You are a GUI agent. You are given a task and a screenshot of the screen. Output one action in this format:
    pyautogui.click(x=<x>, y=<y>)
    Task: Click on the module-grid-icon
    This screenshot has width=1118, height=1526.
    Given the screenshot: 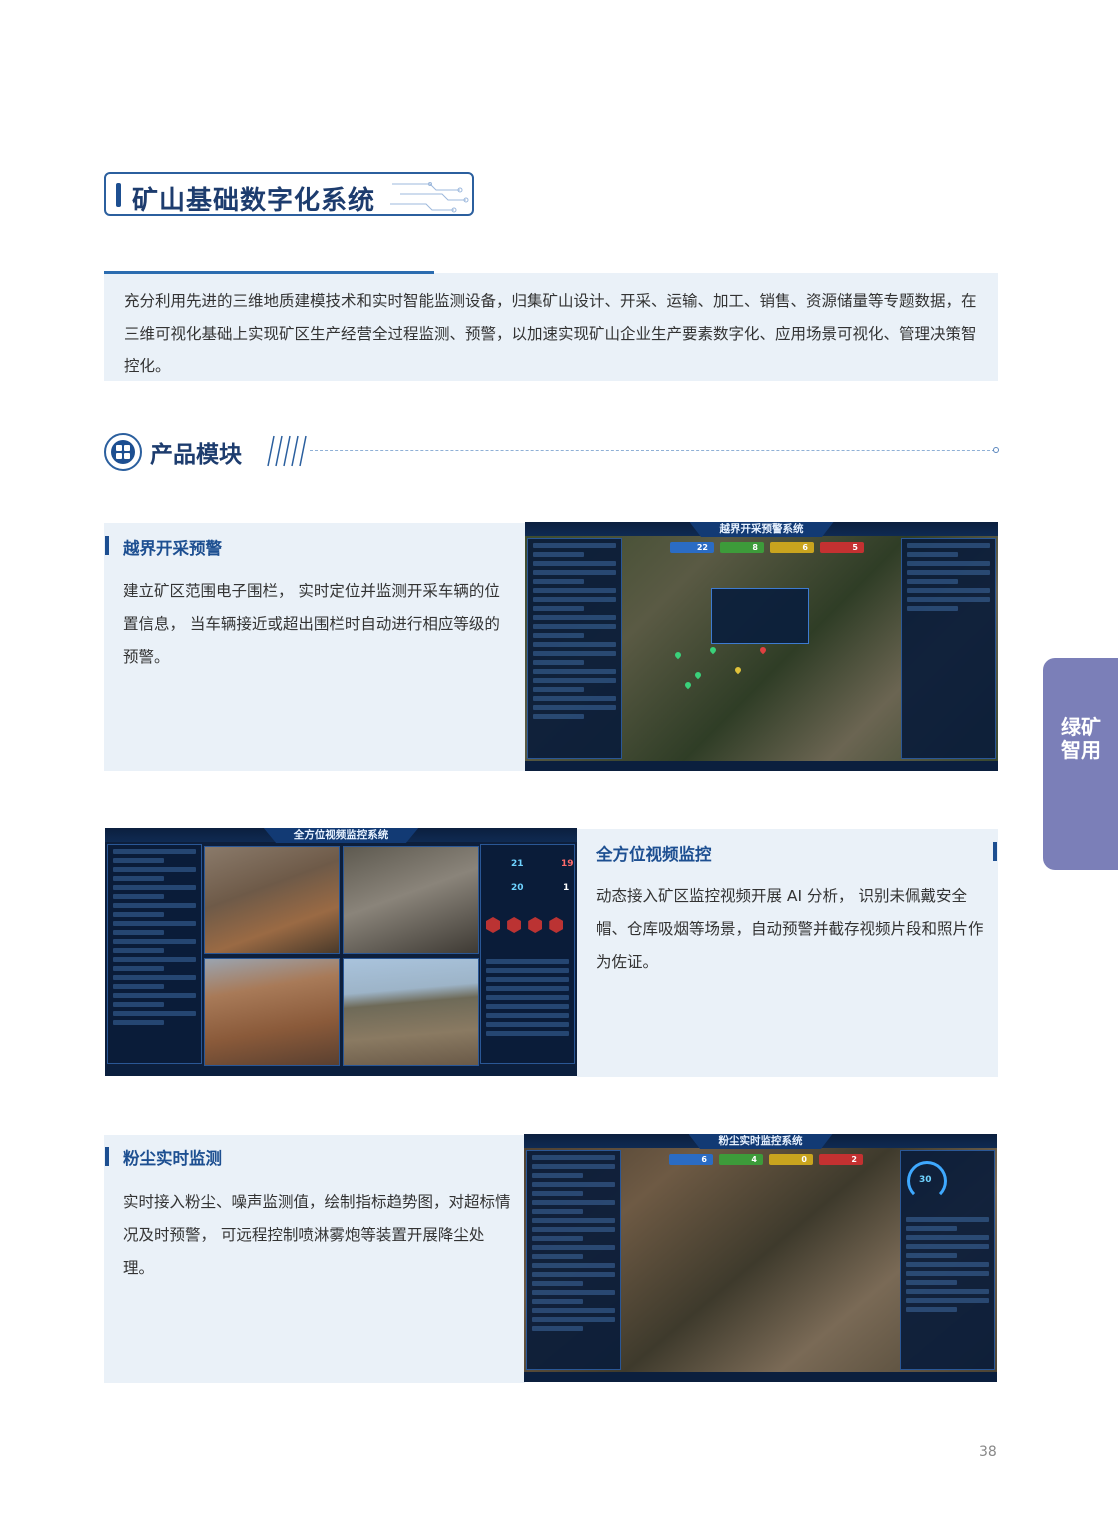 What is the action you would take?
    pyautogui.click(x=123, y=452)
    